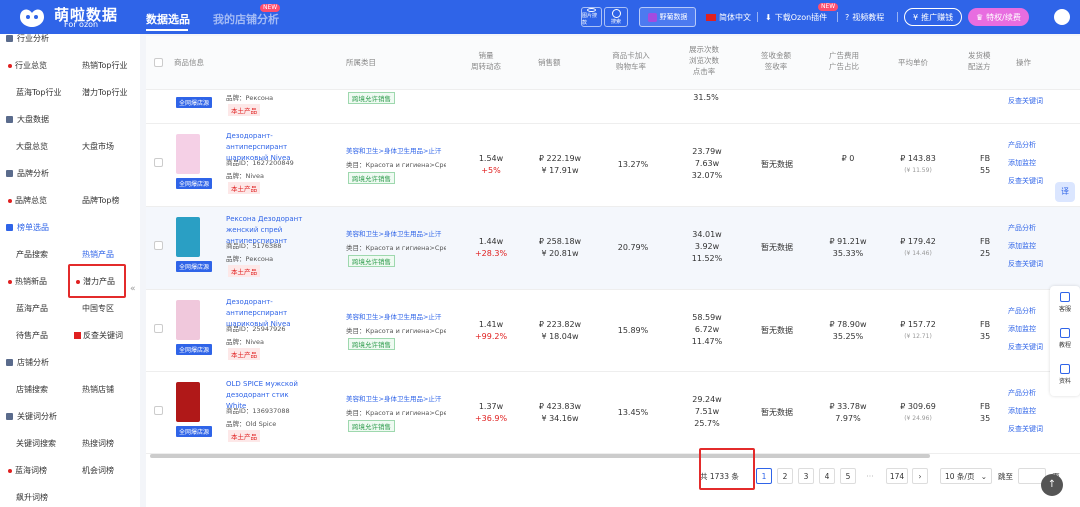  I want to click on page-5: 5, so click(848, 476).